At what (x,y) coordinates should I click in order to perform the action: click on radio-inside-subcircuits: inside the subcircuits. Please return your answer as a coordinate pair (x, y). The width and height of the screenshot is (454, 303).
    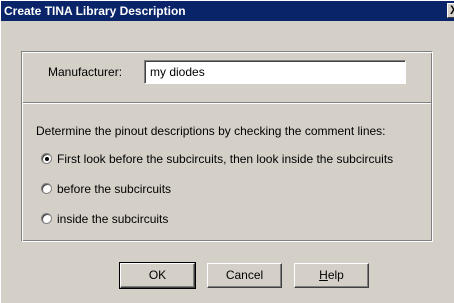
    Looking at the image, I should click on (104, 219).